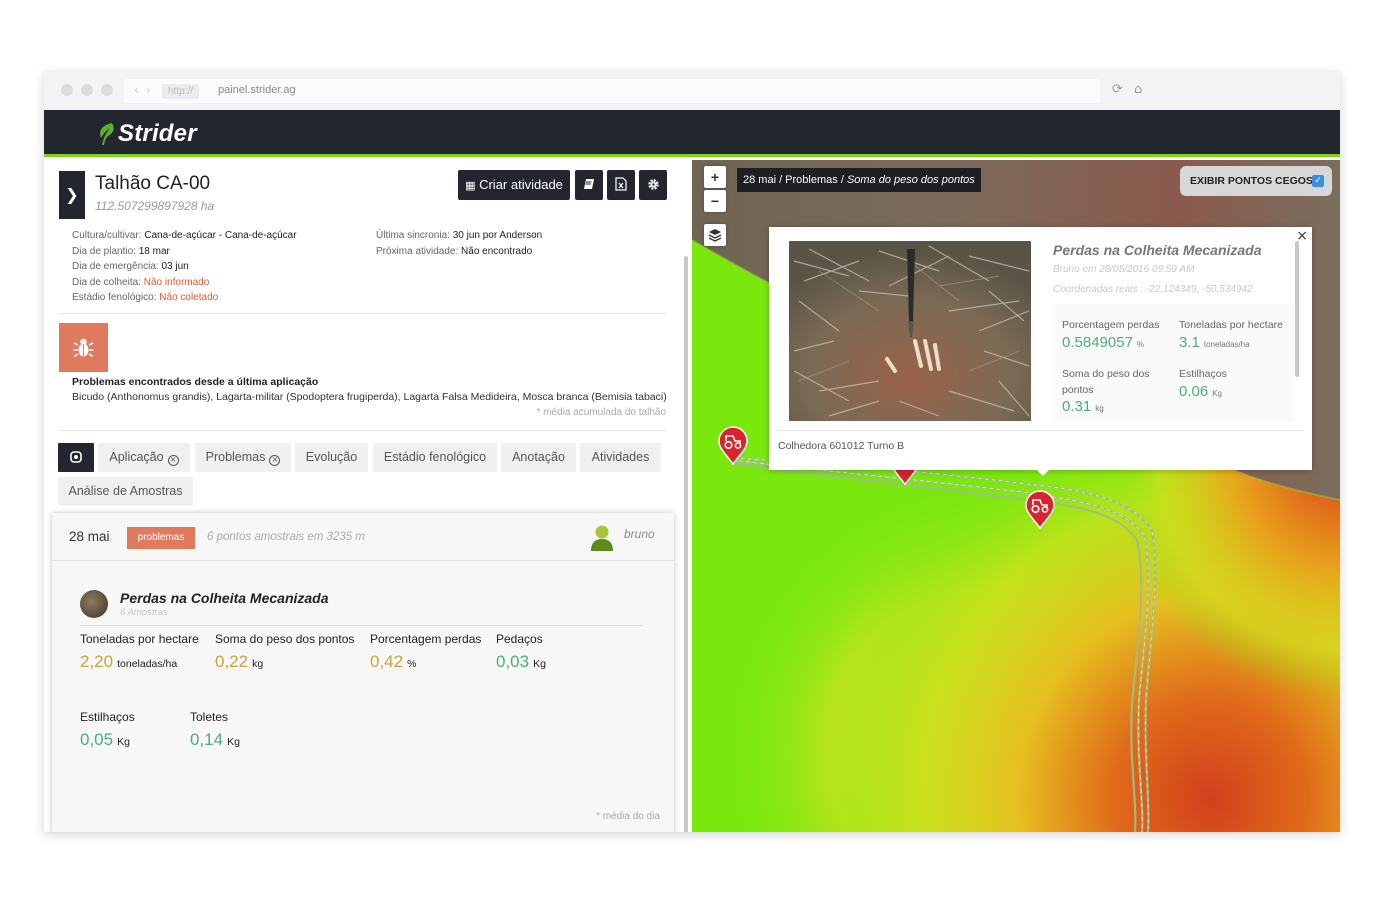 This screenshot has height=900, width=1386. Describe the element at coordinates (121, 251) in the screenshot. I see `info-row-planting: Dia de plantio: 18 mar` at that location.